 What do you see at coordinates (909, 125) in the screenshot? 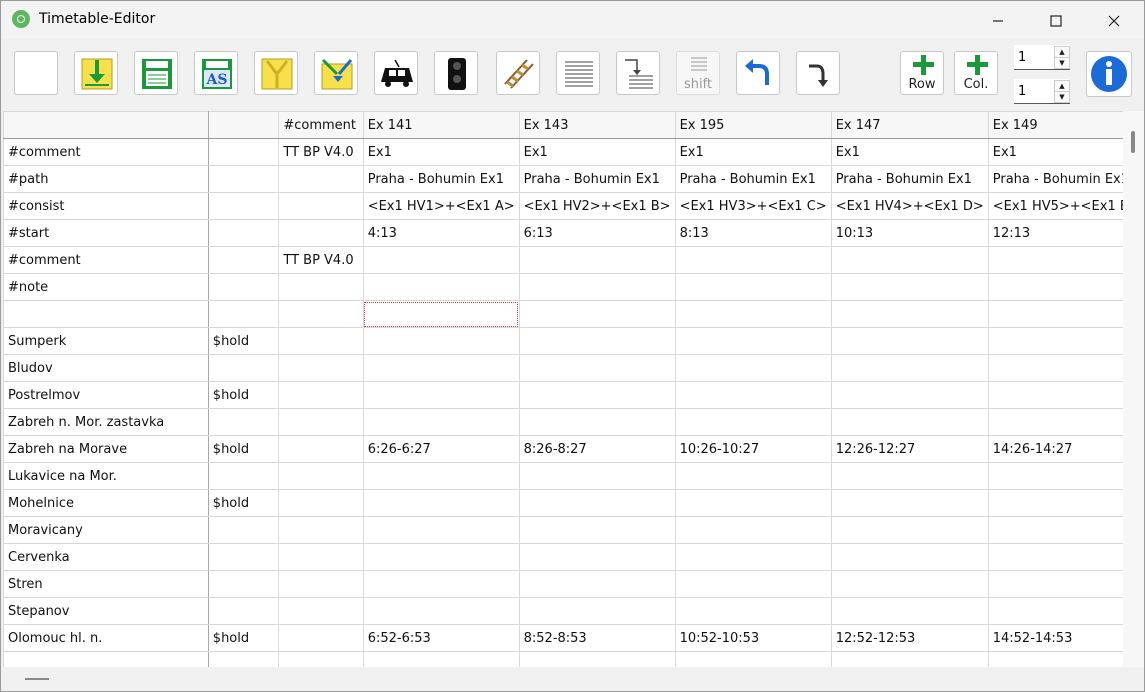
I see `column-header: Ex 147` at bounding box center [909, 125].